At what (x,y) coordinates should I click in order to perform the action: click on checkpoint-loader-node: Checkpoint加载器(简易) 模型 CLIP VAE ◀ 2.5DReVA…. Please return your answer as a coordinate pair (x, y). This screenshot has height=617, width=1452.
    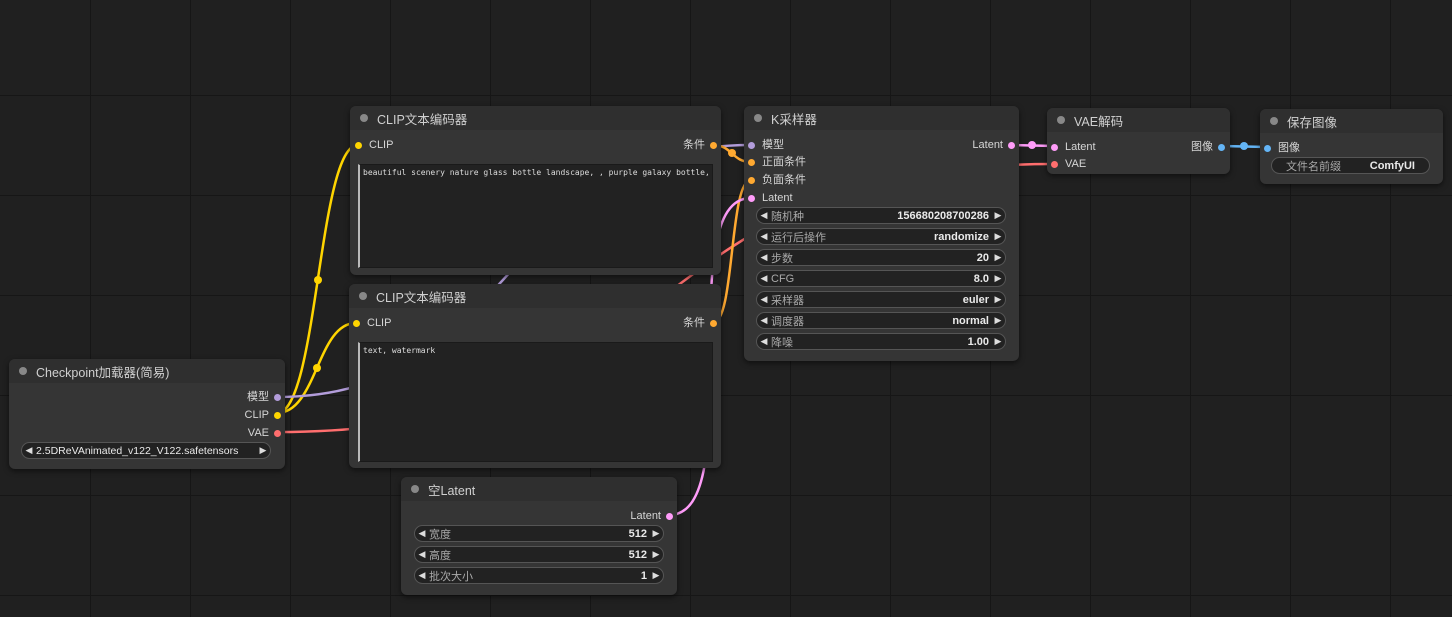
    Looking at the image, I should click on (147, 414).